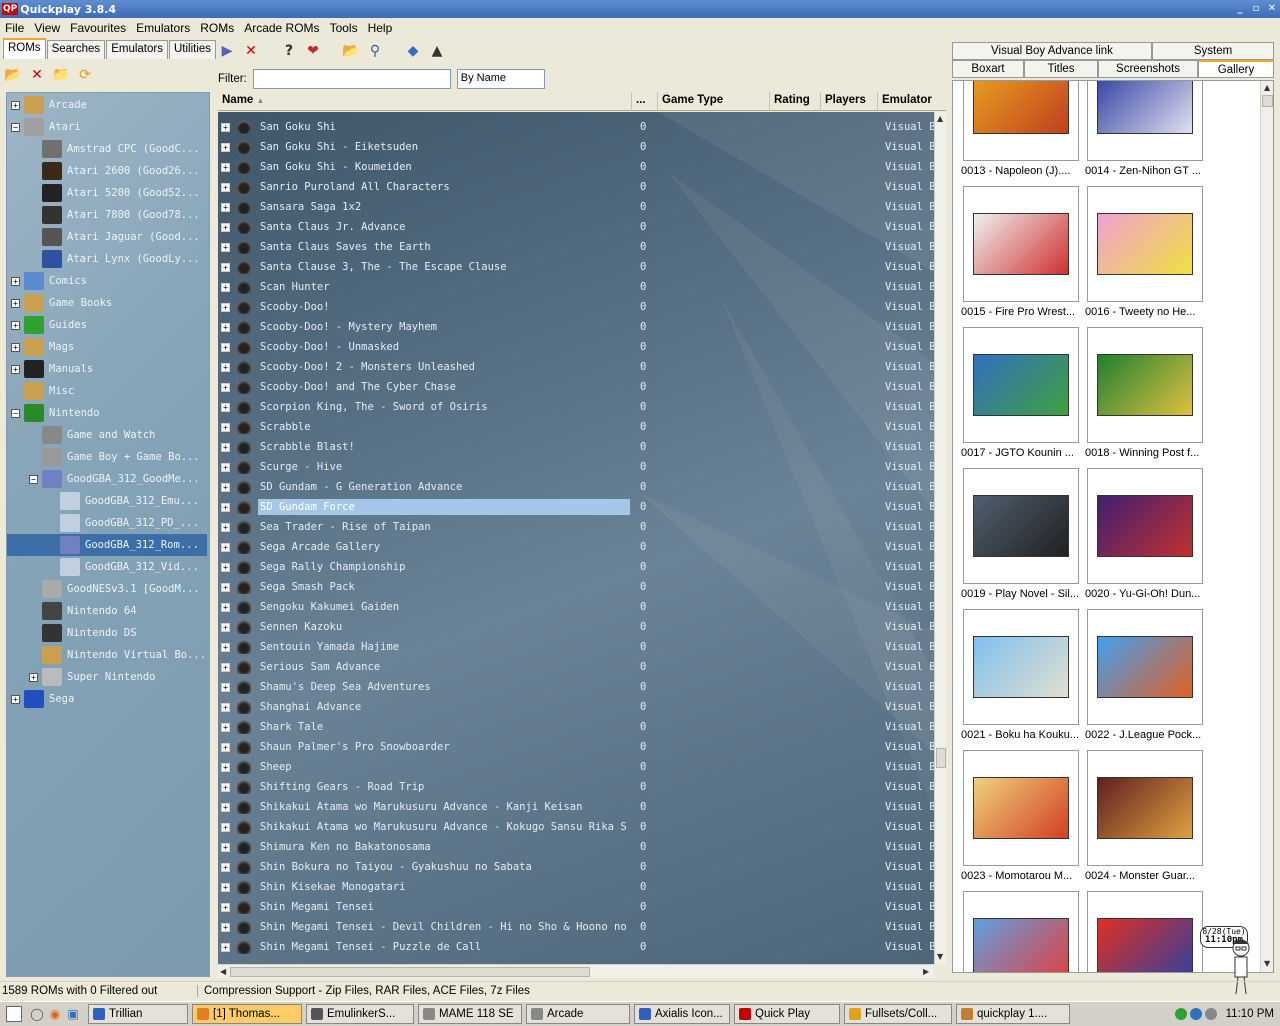 This screenshot has width=1280, height=1026. Describe the element at coordinates (1240, 9) in the screenshot. I see `minimize-button: _` at that location.